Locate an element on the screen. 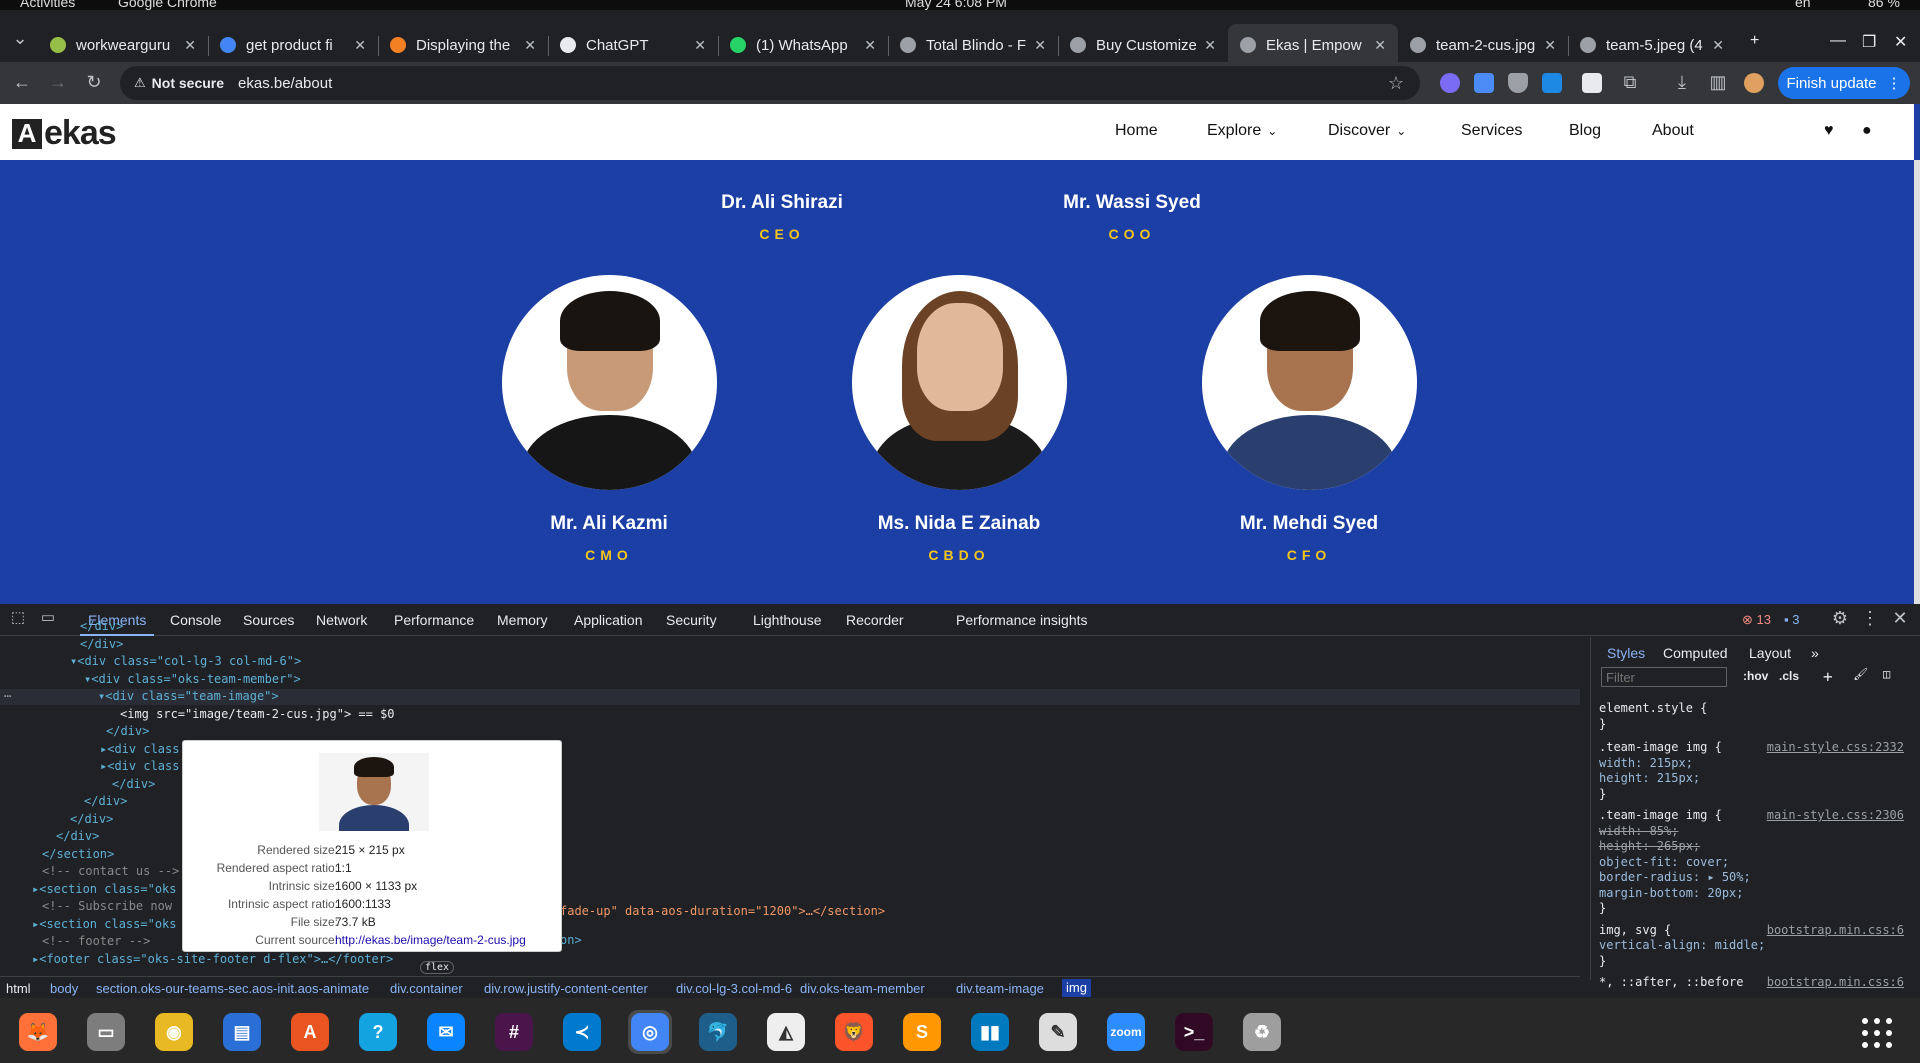 The height and width of the screenshot is (1063, 1920). style-rule-line: img, svg { is located at coordinates (1635, 930).